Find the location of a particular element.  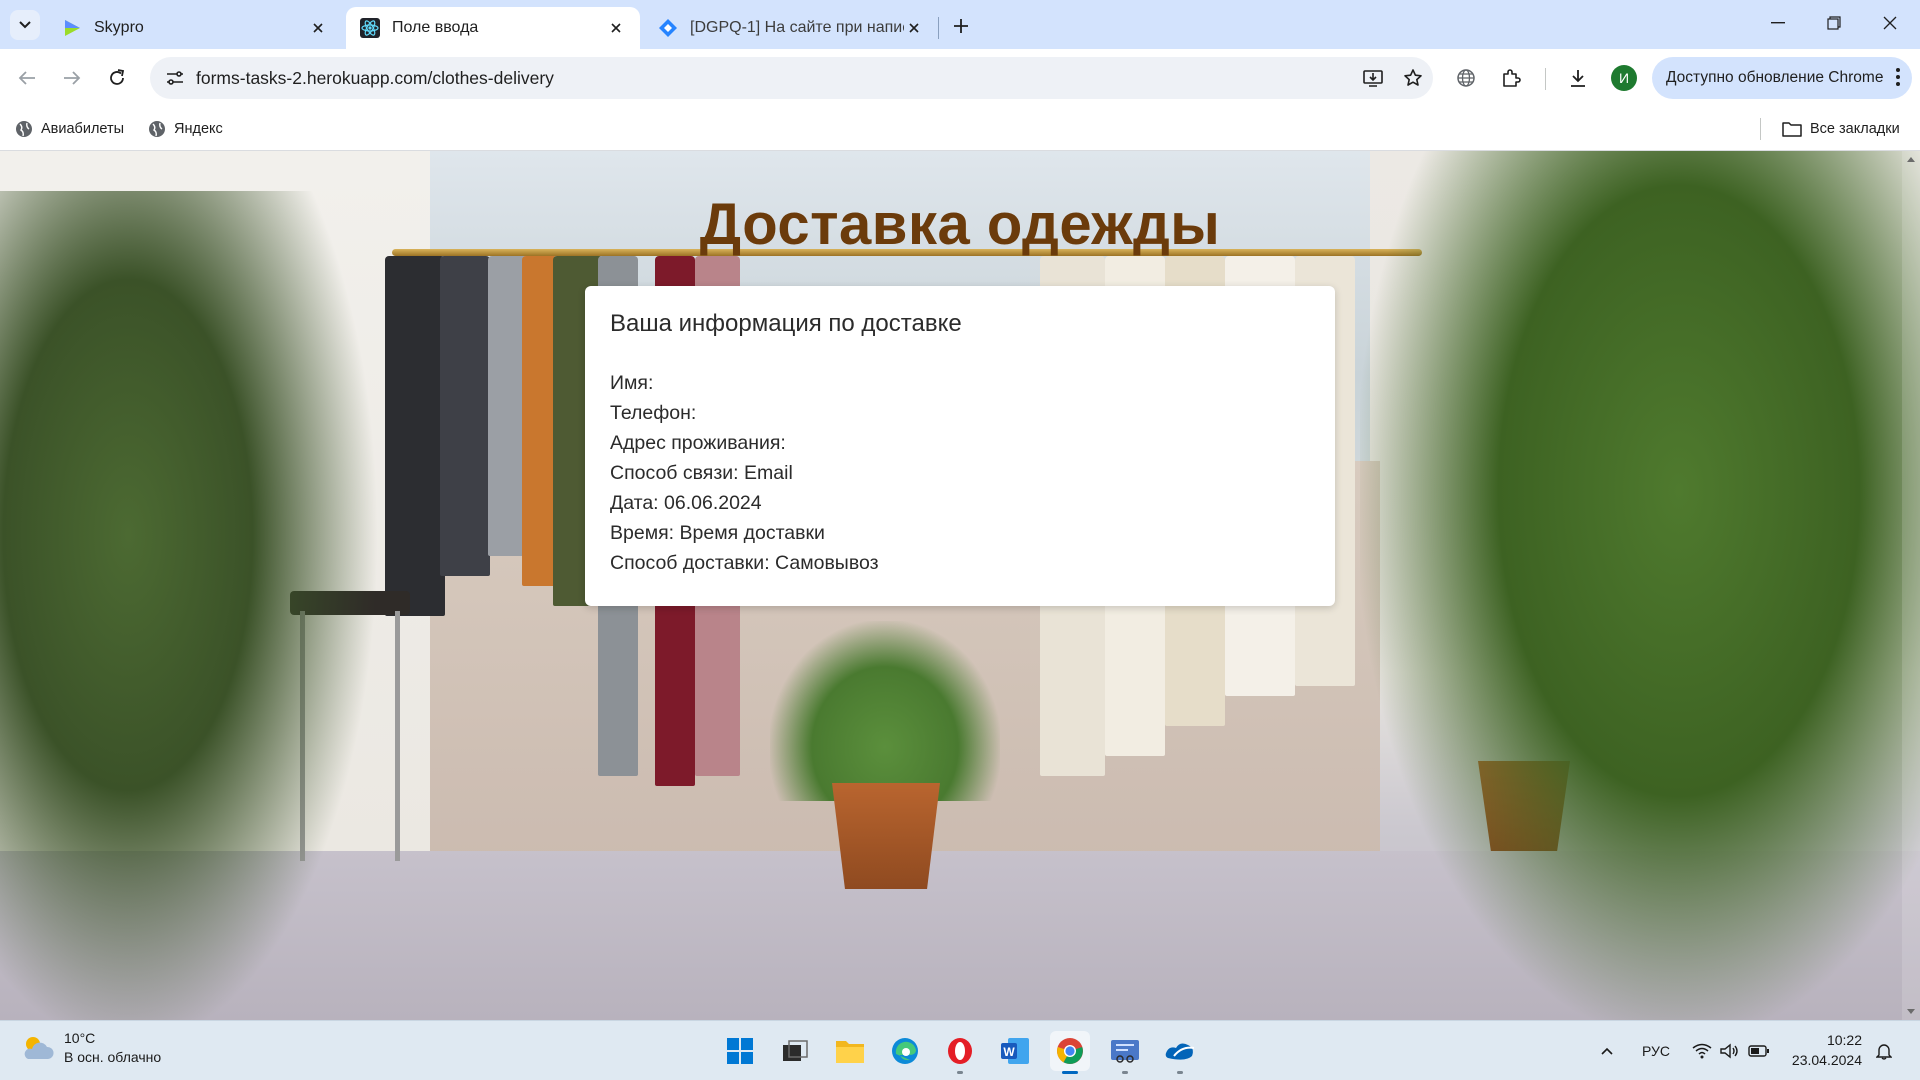

notifications-button is located at coordinates (1884, 1051).